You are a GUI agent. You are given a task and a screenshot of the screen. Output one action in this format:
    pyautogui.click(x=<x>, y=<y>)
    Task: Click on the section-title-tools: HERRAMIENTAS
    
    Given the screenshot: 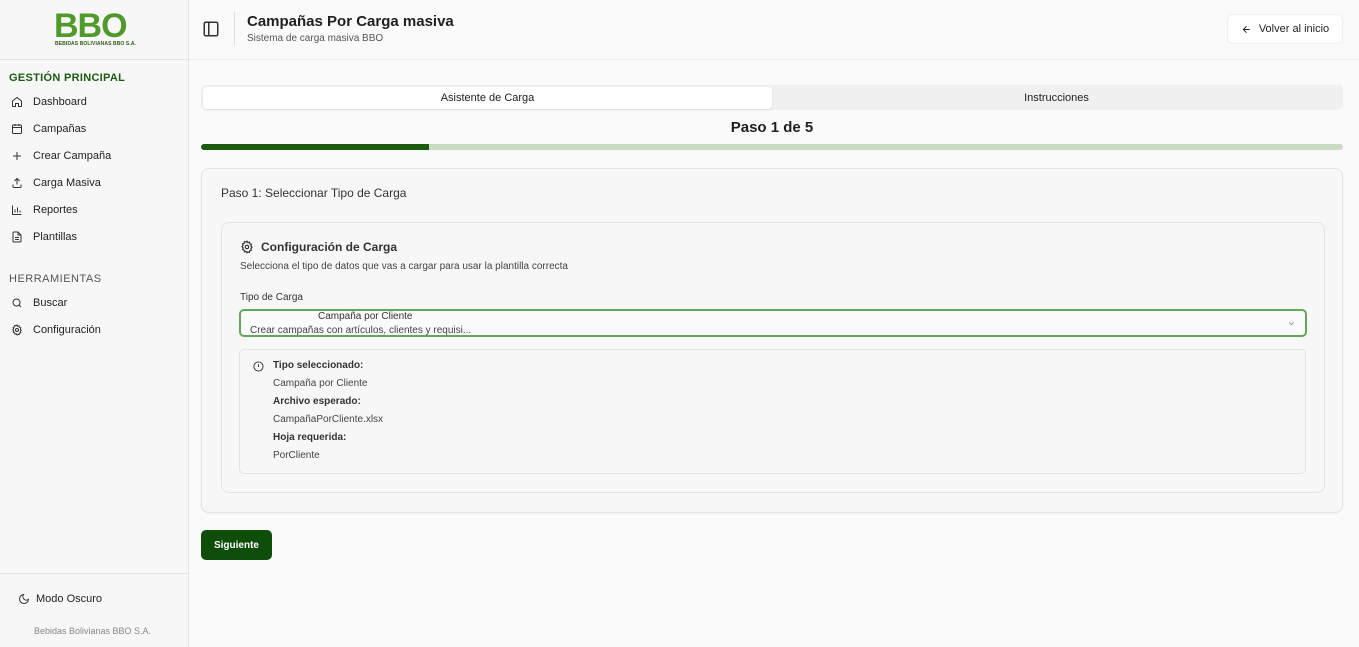 What is the action you would take?
    pyautogui.click(x=55, y=279)
    